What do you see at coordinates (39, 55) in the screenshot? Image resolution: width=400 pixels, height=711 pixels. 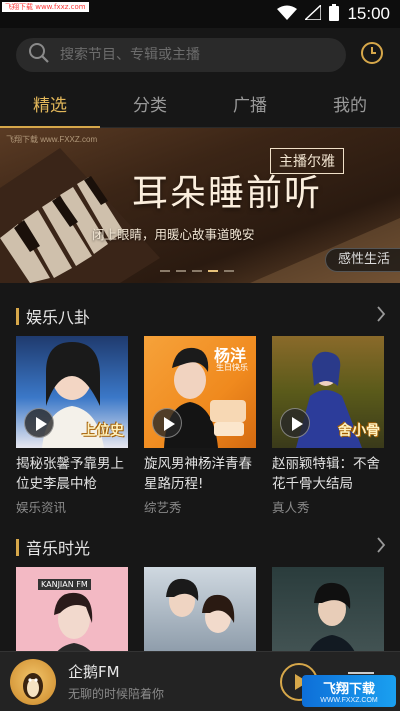 I see `search-icon` at bounding box center [39, 55].